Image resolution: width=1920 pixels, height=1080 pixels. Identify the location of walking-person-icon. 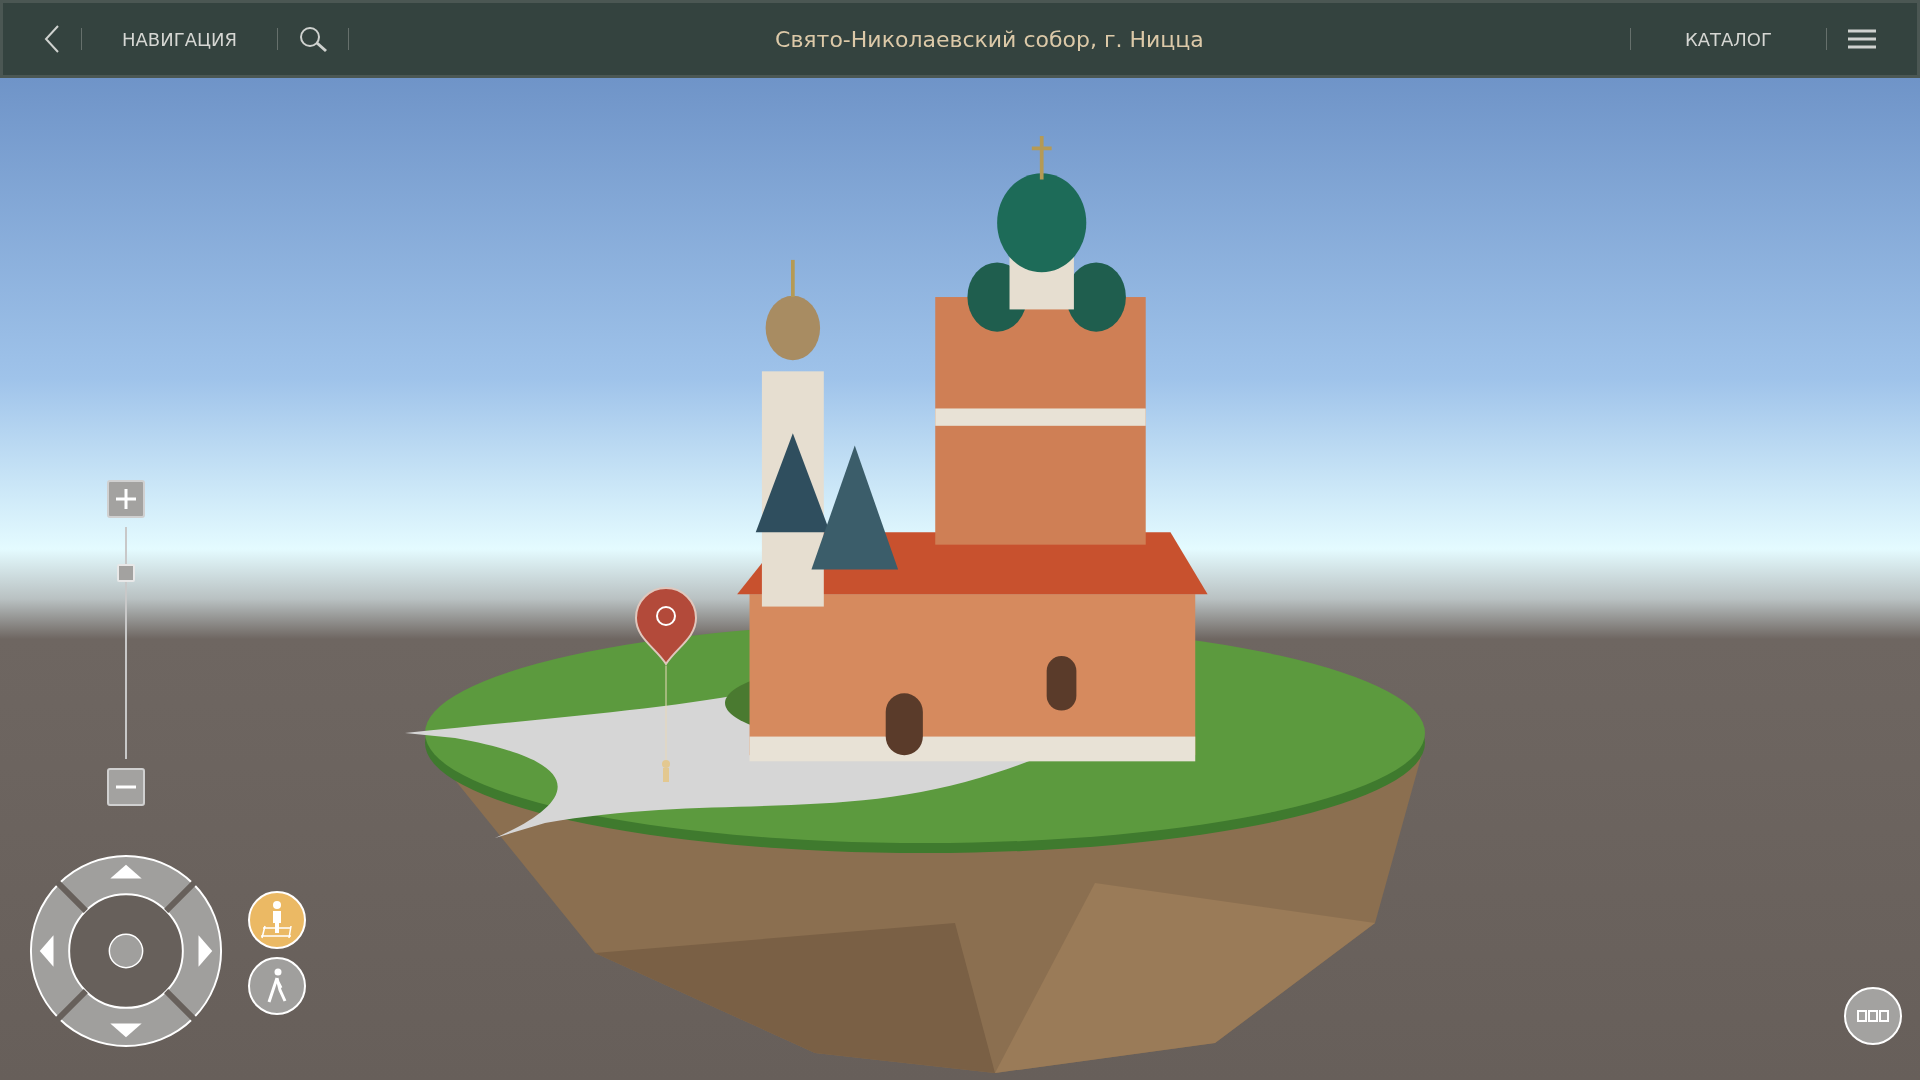
(277, 986).